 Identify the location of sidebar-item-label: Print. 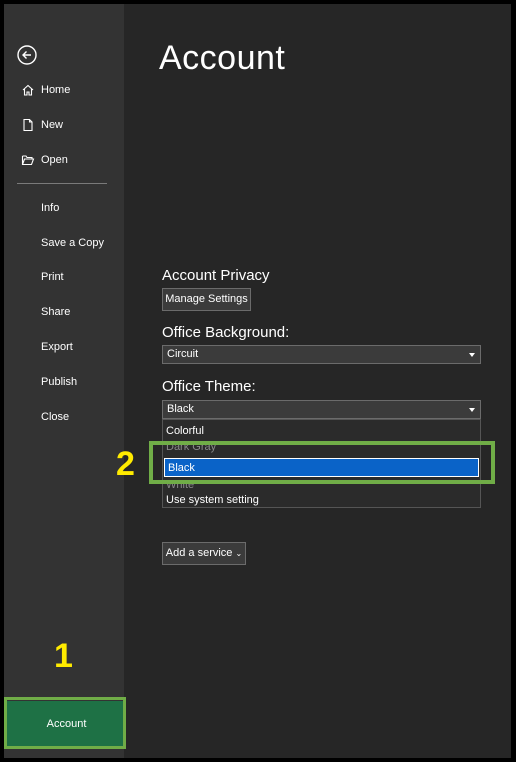
(52, 277).